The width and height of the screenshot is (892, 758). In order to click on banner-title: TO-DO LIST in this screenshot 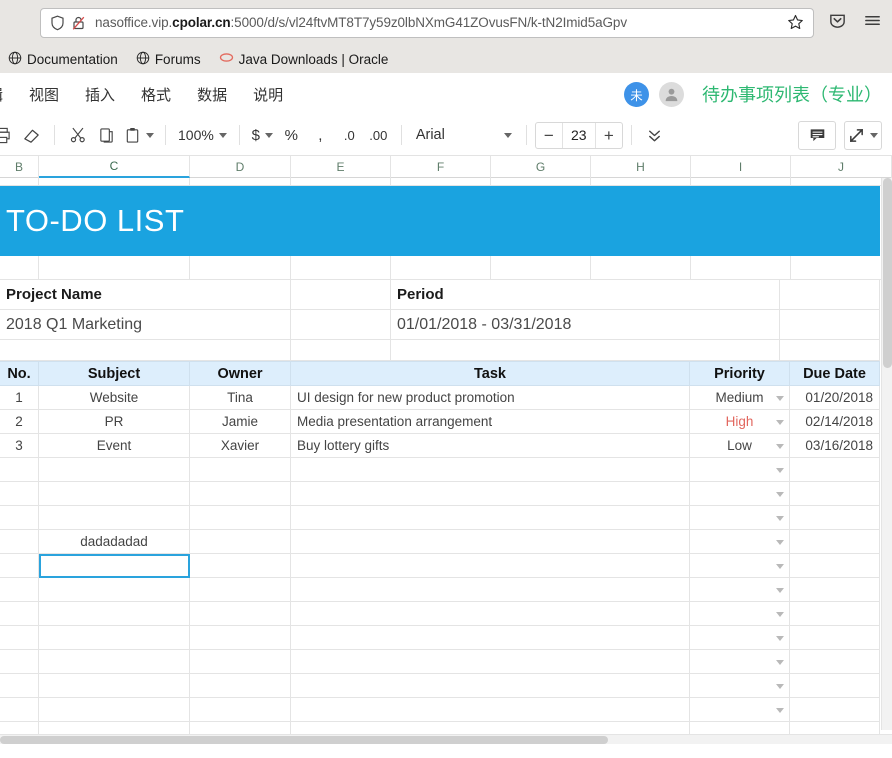, I will do `click(440, 221)`.